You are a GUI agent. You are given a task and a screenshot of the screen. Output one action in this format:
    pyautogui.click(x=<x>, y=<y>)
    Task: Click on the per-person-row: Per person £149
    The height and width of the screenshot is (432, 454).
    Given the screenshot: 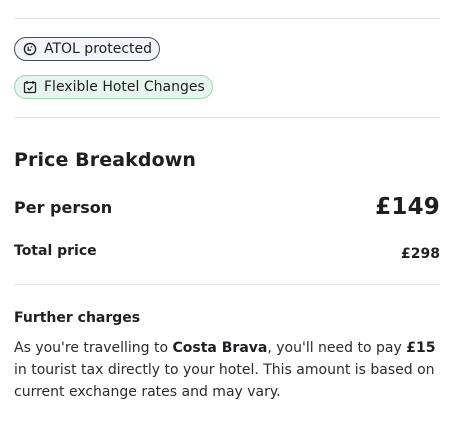 What is the action you would take?
    pyautogui.click(x=227, y=207)
    